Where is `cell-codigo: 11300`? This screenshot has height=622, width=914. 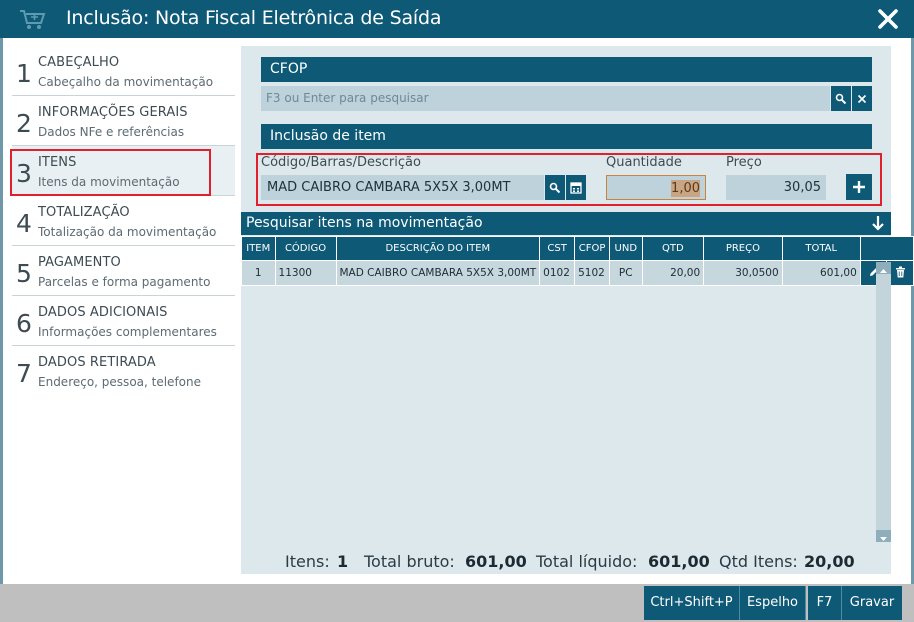
cell-codigo: 11300 is located at coordinates (305, 273).